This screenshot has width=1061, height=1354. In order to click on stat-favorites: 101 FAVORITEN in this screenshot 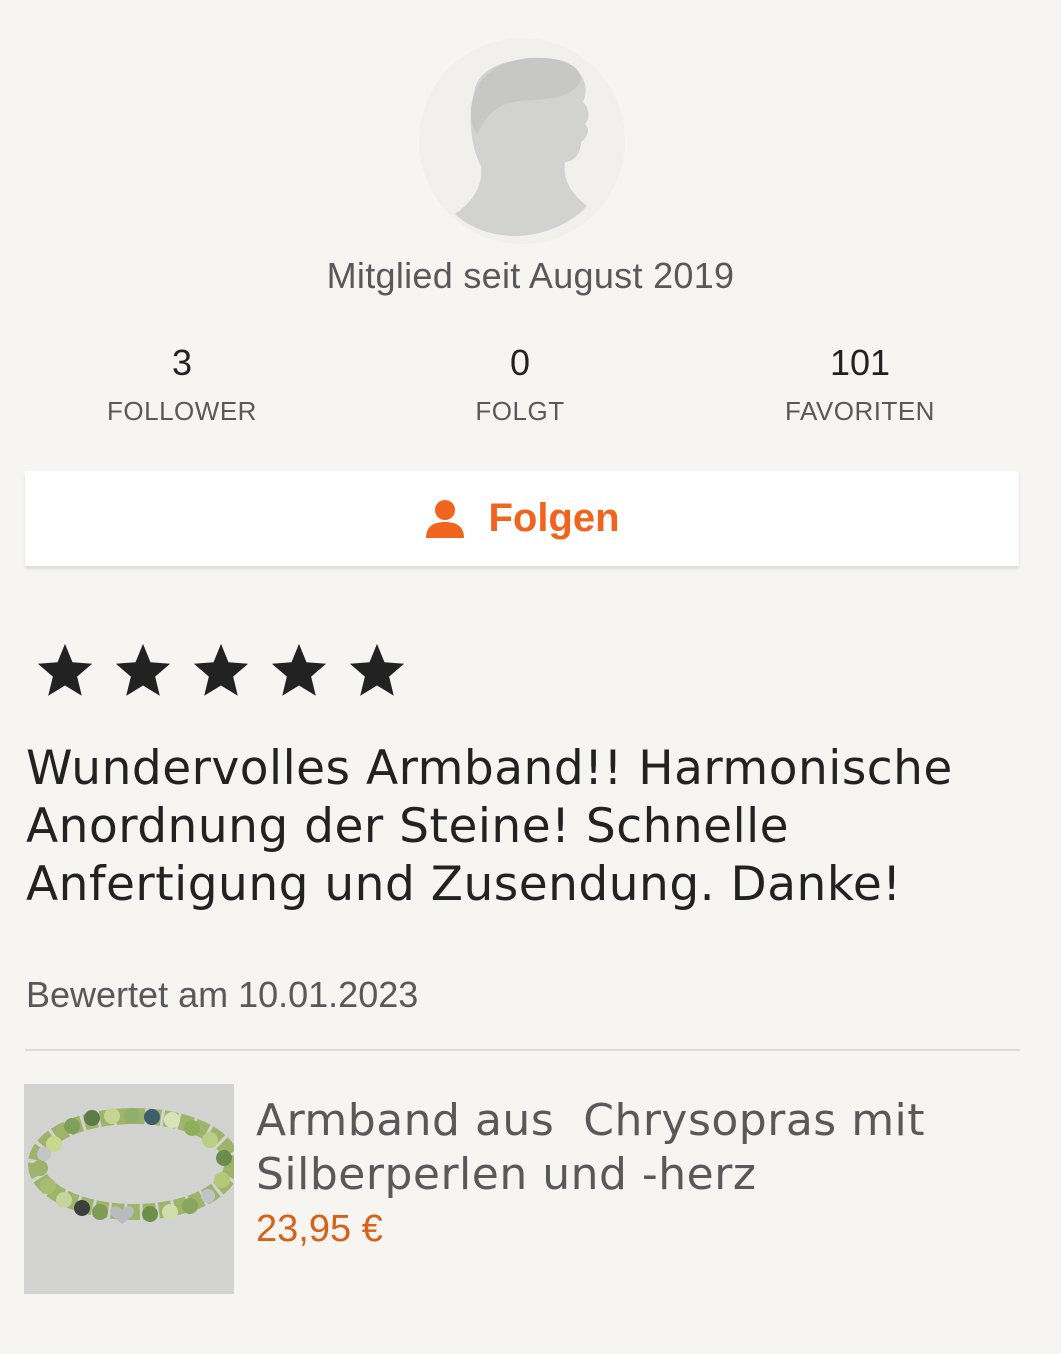, I will do `click(860, 384)`.